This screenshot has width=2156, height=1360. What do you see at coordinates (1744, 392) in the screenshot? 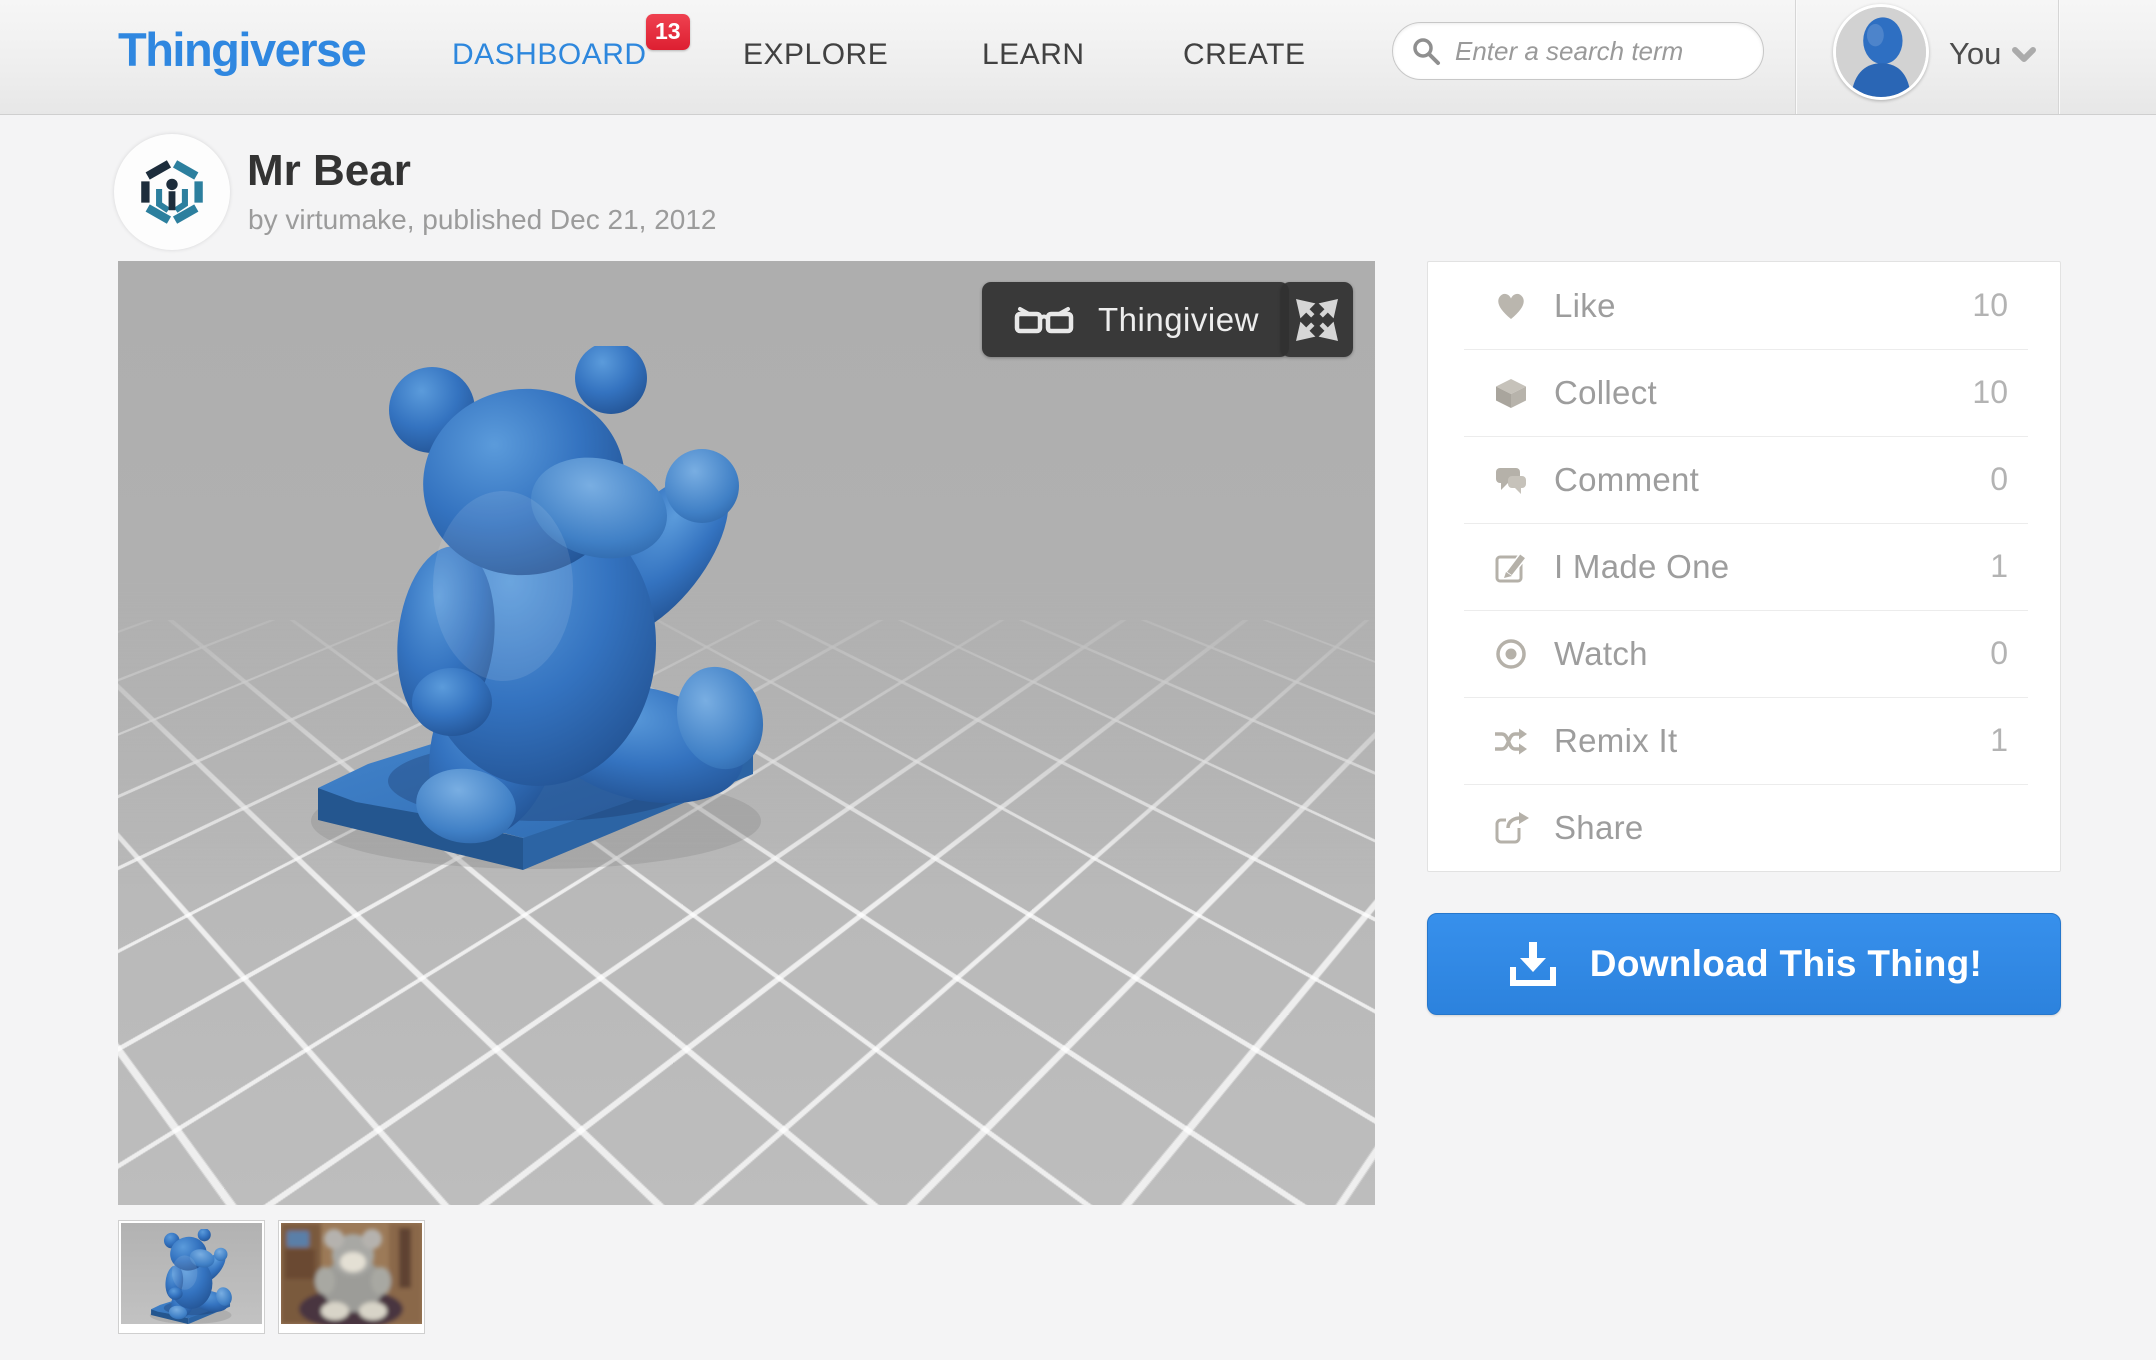
I see `action-collect: Collect 10` at bounding box center [1744, 392].